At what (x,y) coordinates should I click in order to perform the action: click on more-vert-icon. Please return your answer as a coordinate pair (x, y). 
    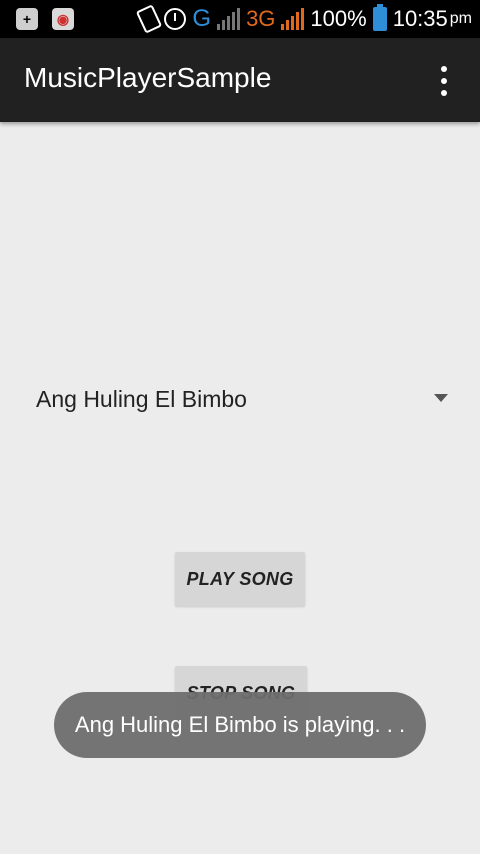
    Looking at the image, I should click on (444, 81).